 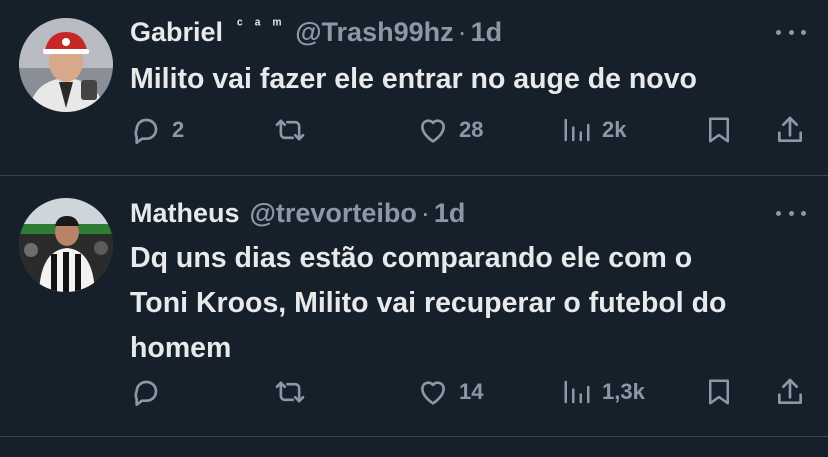 I want to click on views-count: 1,3k, so click(x=623, y=391).